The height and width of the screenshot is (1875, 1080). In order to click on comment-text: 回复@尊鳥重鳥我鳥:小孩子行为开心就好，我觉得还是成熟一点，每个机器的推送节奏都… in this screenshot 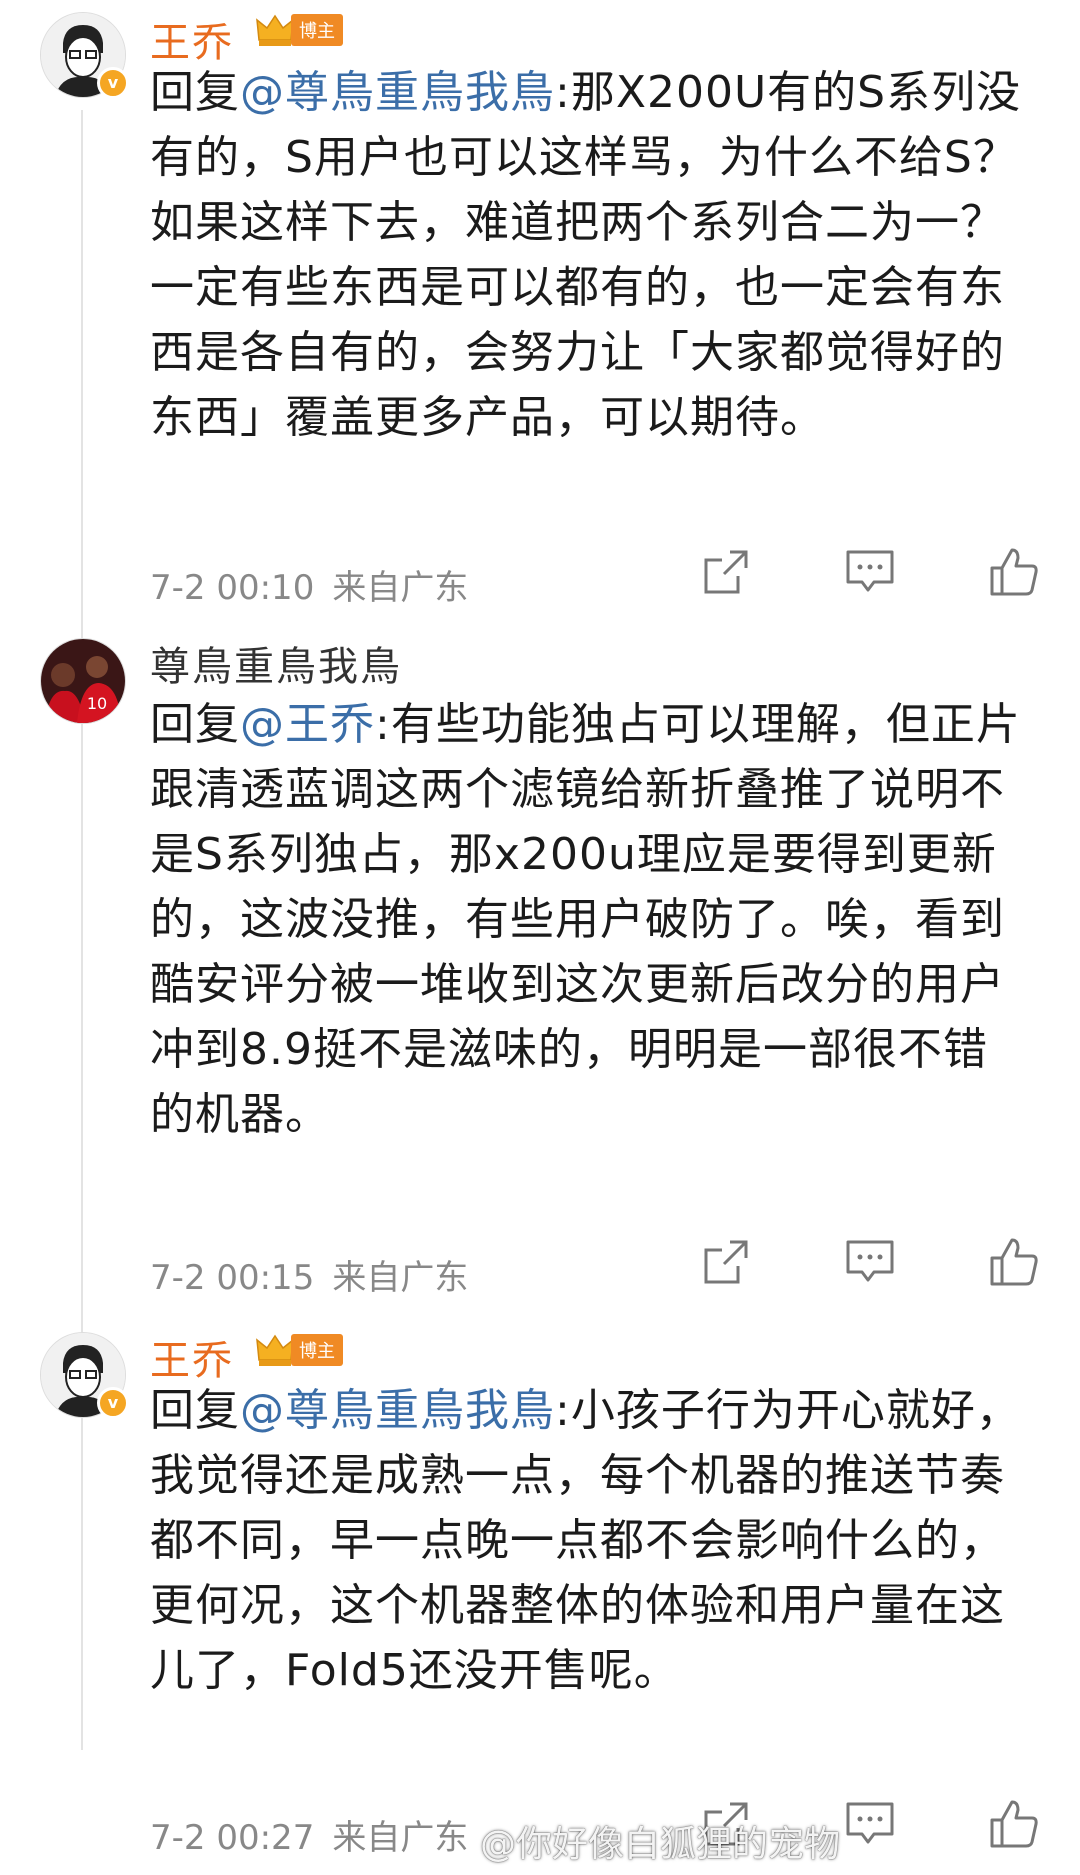, I will do `click(590, 1540)`.